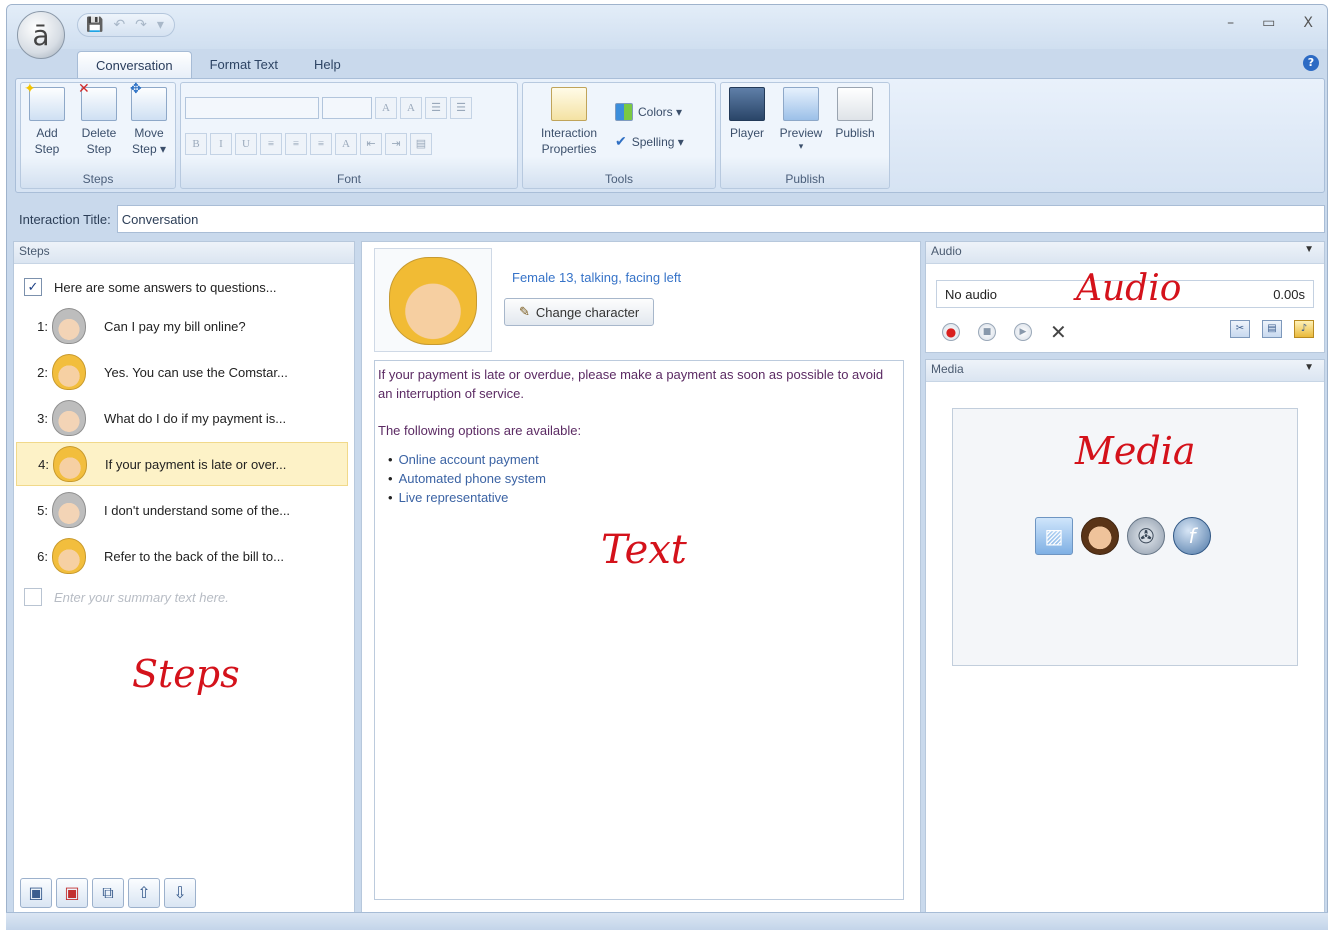 The height and width of the screenshot is (932, 1333). What do you see at coordinates (221, 144) in the screenshot?
I see `italic-button: I` at bounding box center [221, 144].